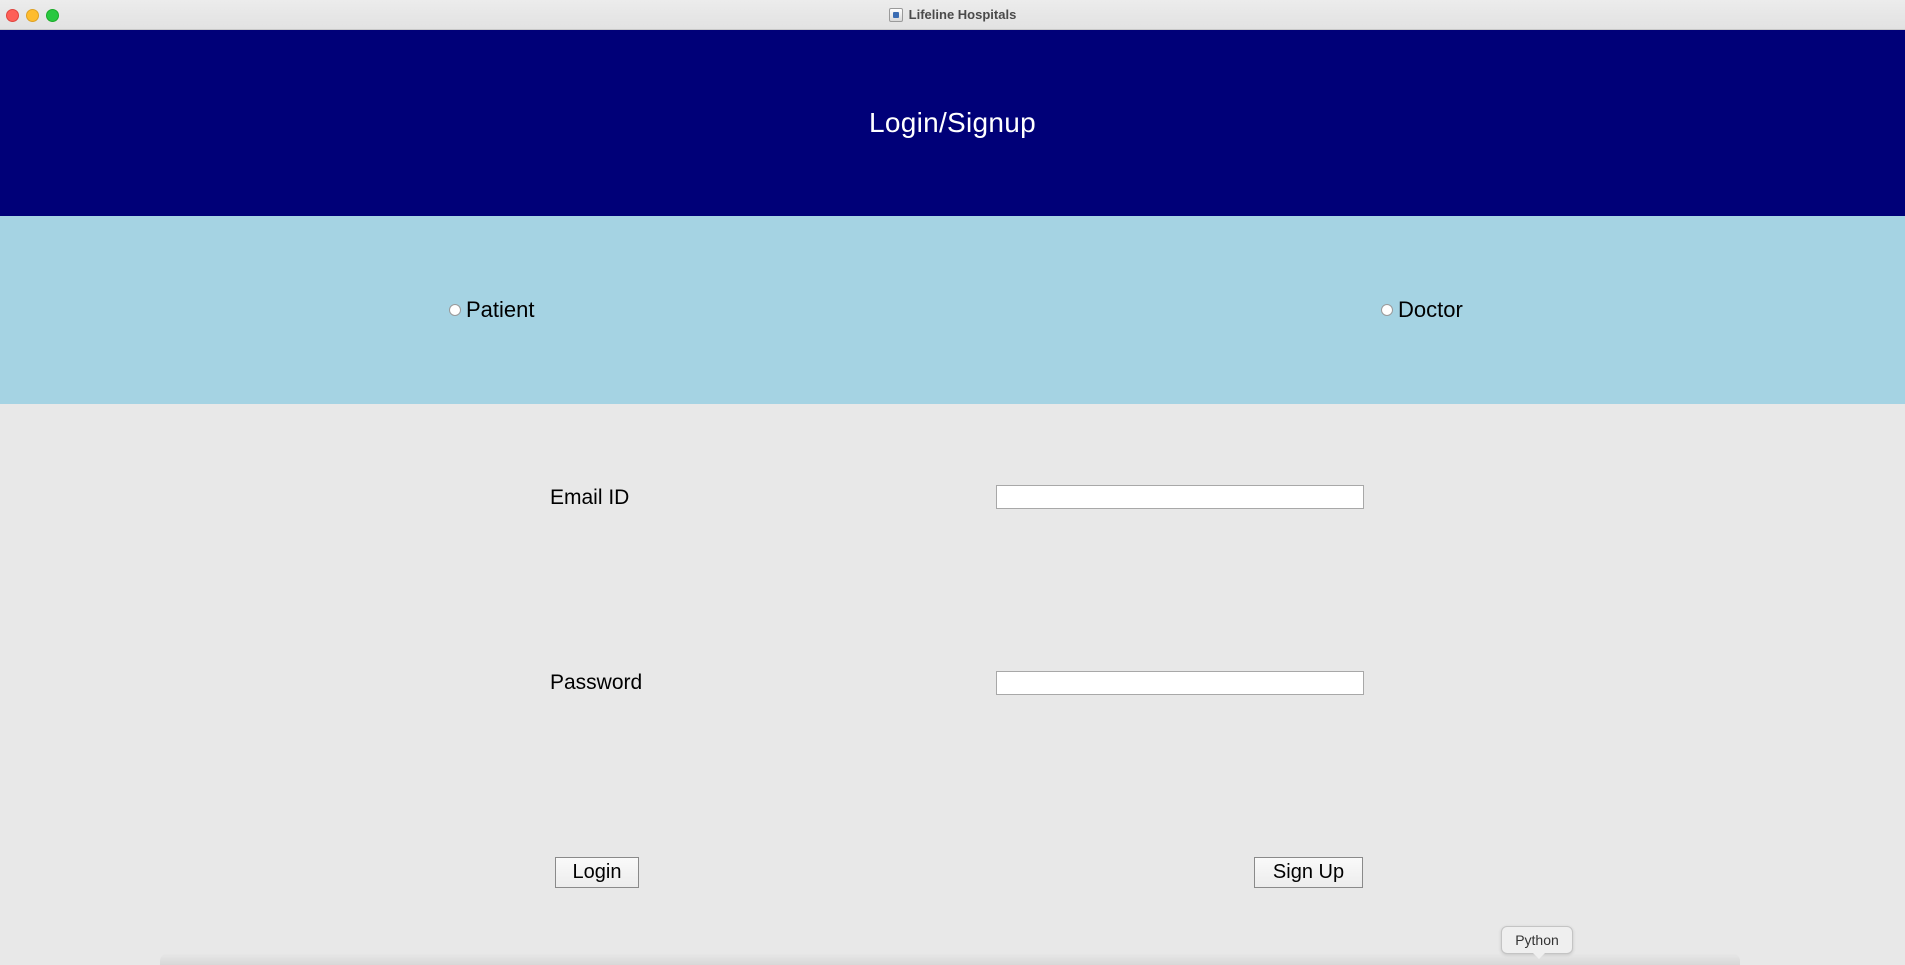 The width and height of the screenshot is (1905, 965). Describe the element at coordinates (590, 497) in the screenshot. I see `email-label: Email ID` at that location.